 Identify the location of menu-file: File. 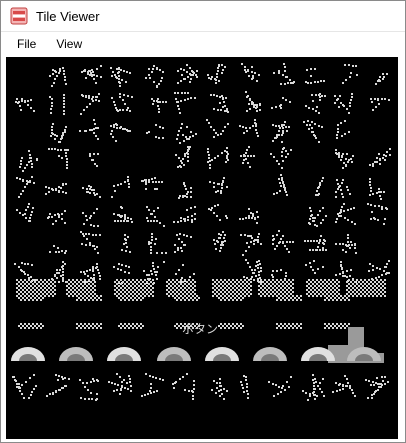
(26, 44).